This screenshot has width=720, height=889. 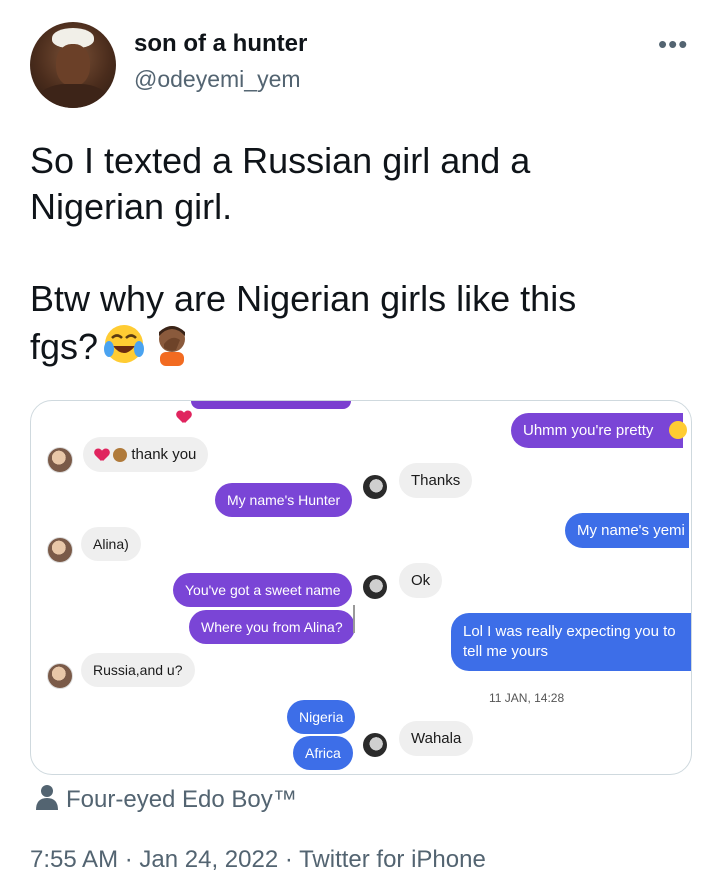 What do you see at coordinates (138, 670) in the screenshot?
I see `chat-bubble-russia: Russia,and u?` at bounding box center [138, 670].